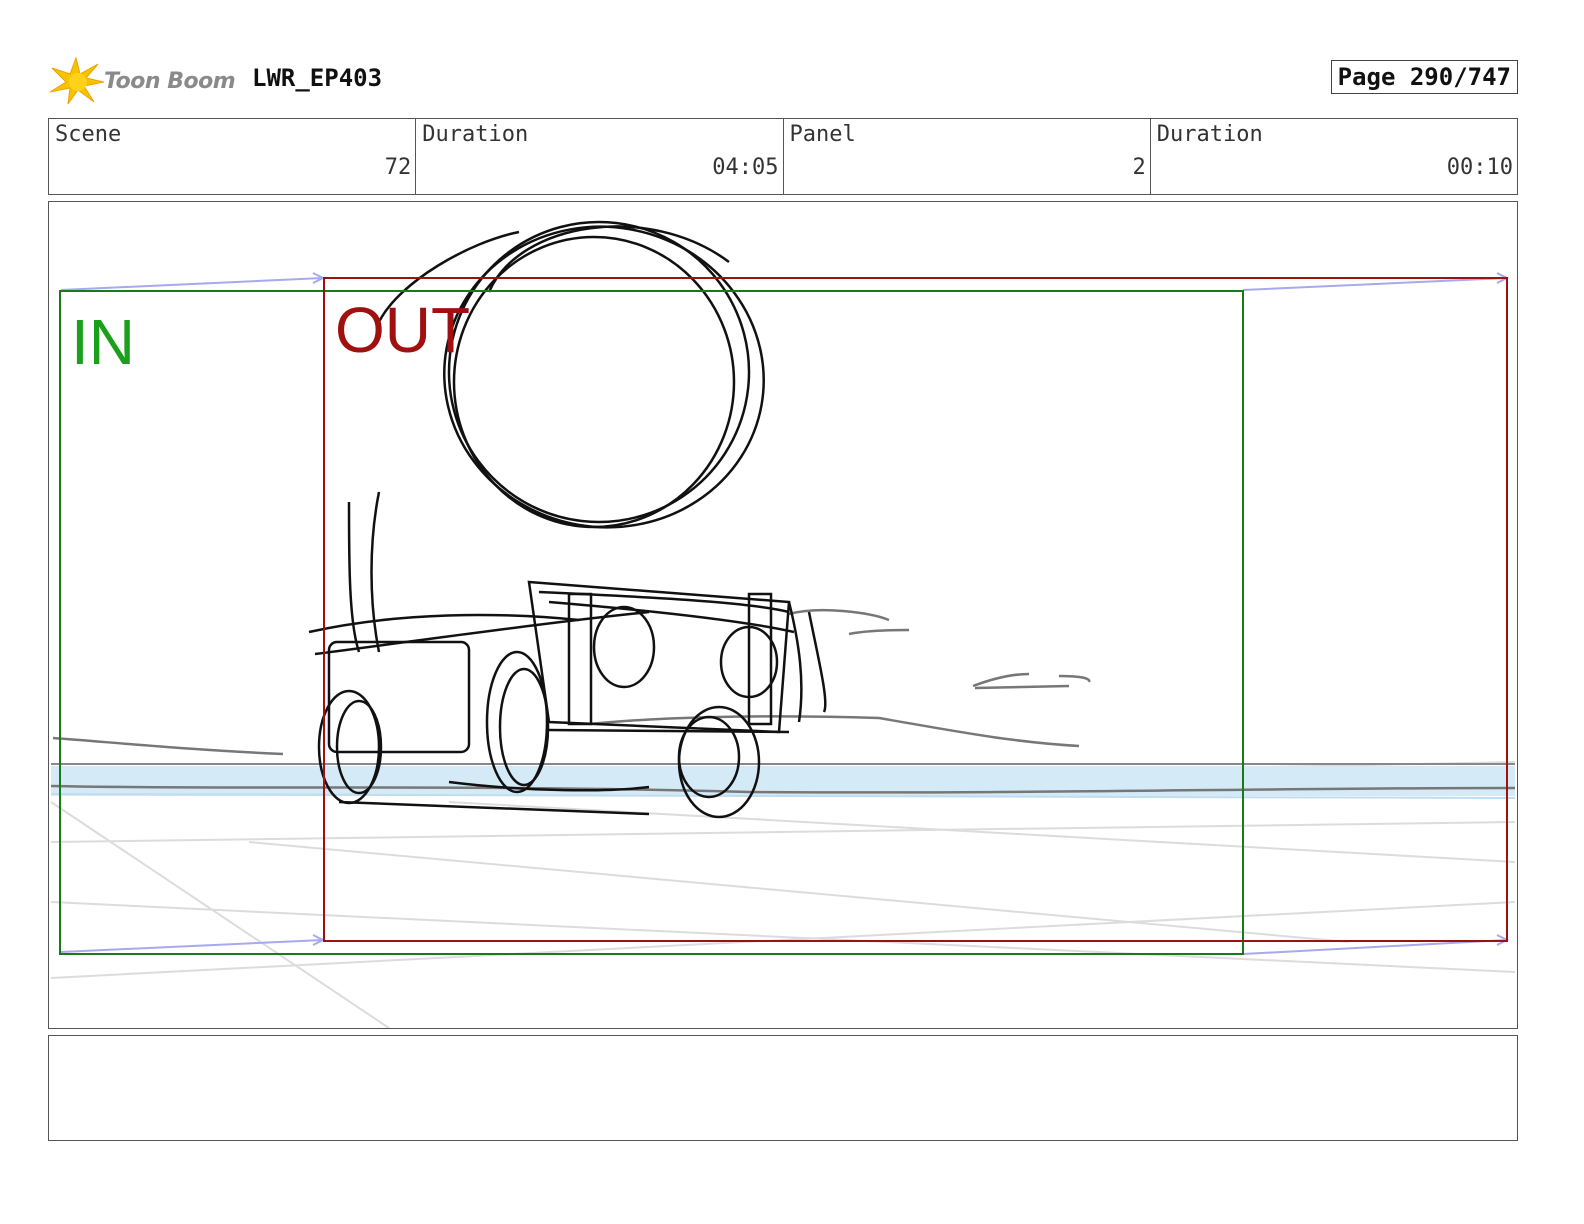  I want to click on background-hills, so click(571, 682).